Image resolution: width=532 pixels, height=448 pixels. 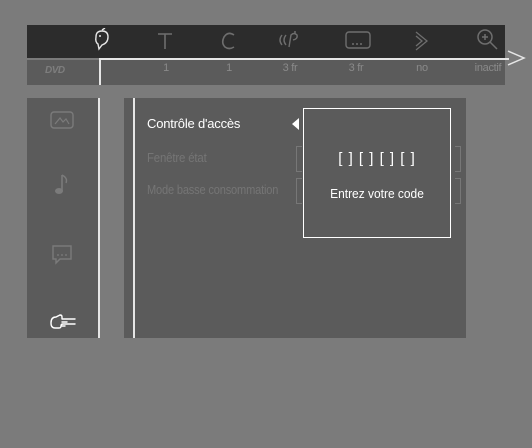 I want to click on subtitle-icon, so click(x=358, y=41).